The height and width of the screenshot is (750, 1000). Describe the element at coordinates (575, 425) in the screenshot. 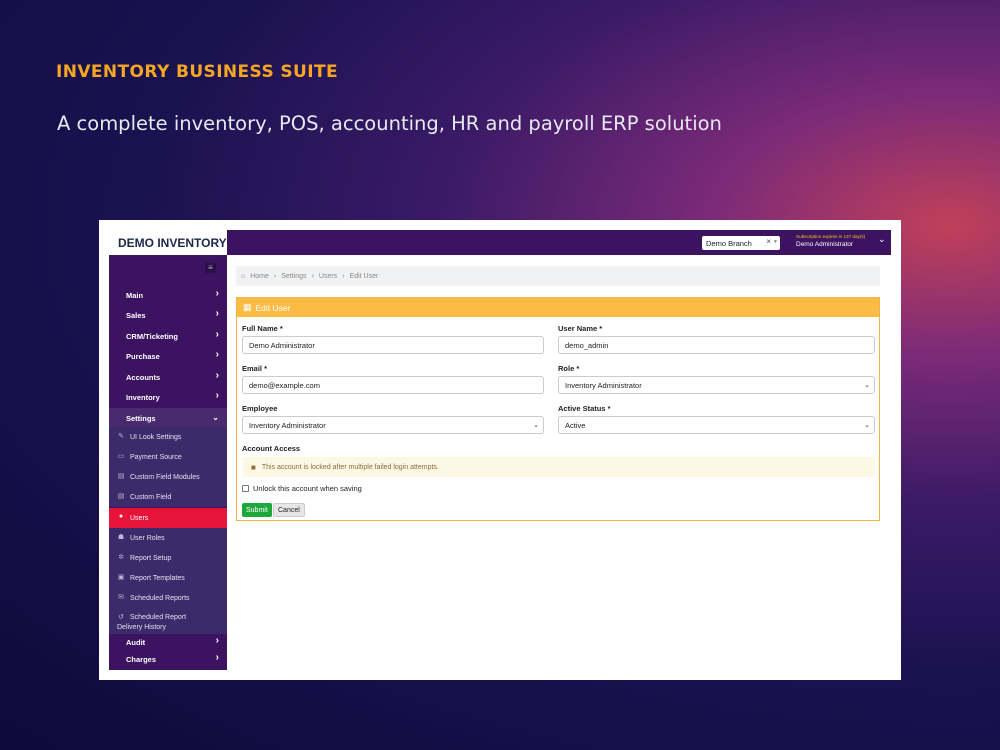

I see `active-status-value: Active` at that location.